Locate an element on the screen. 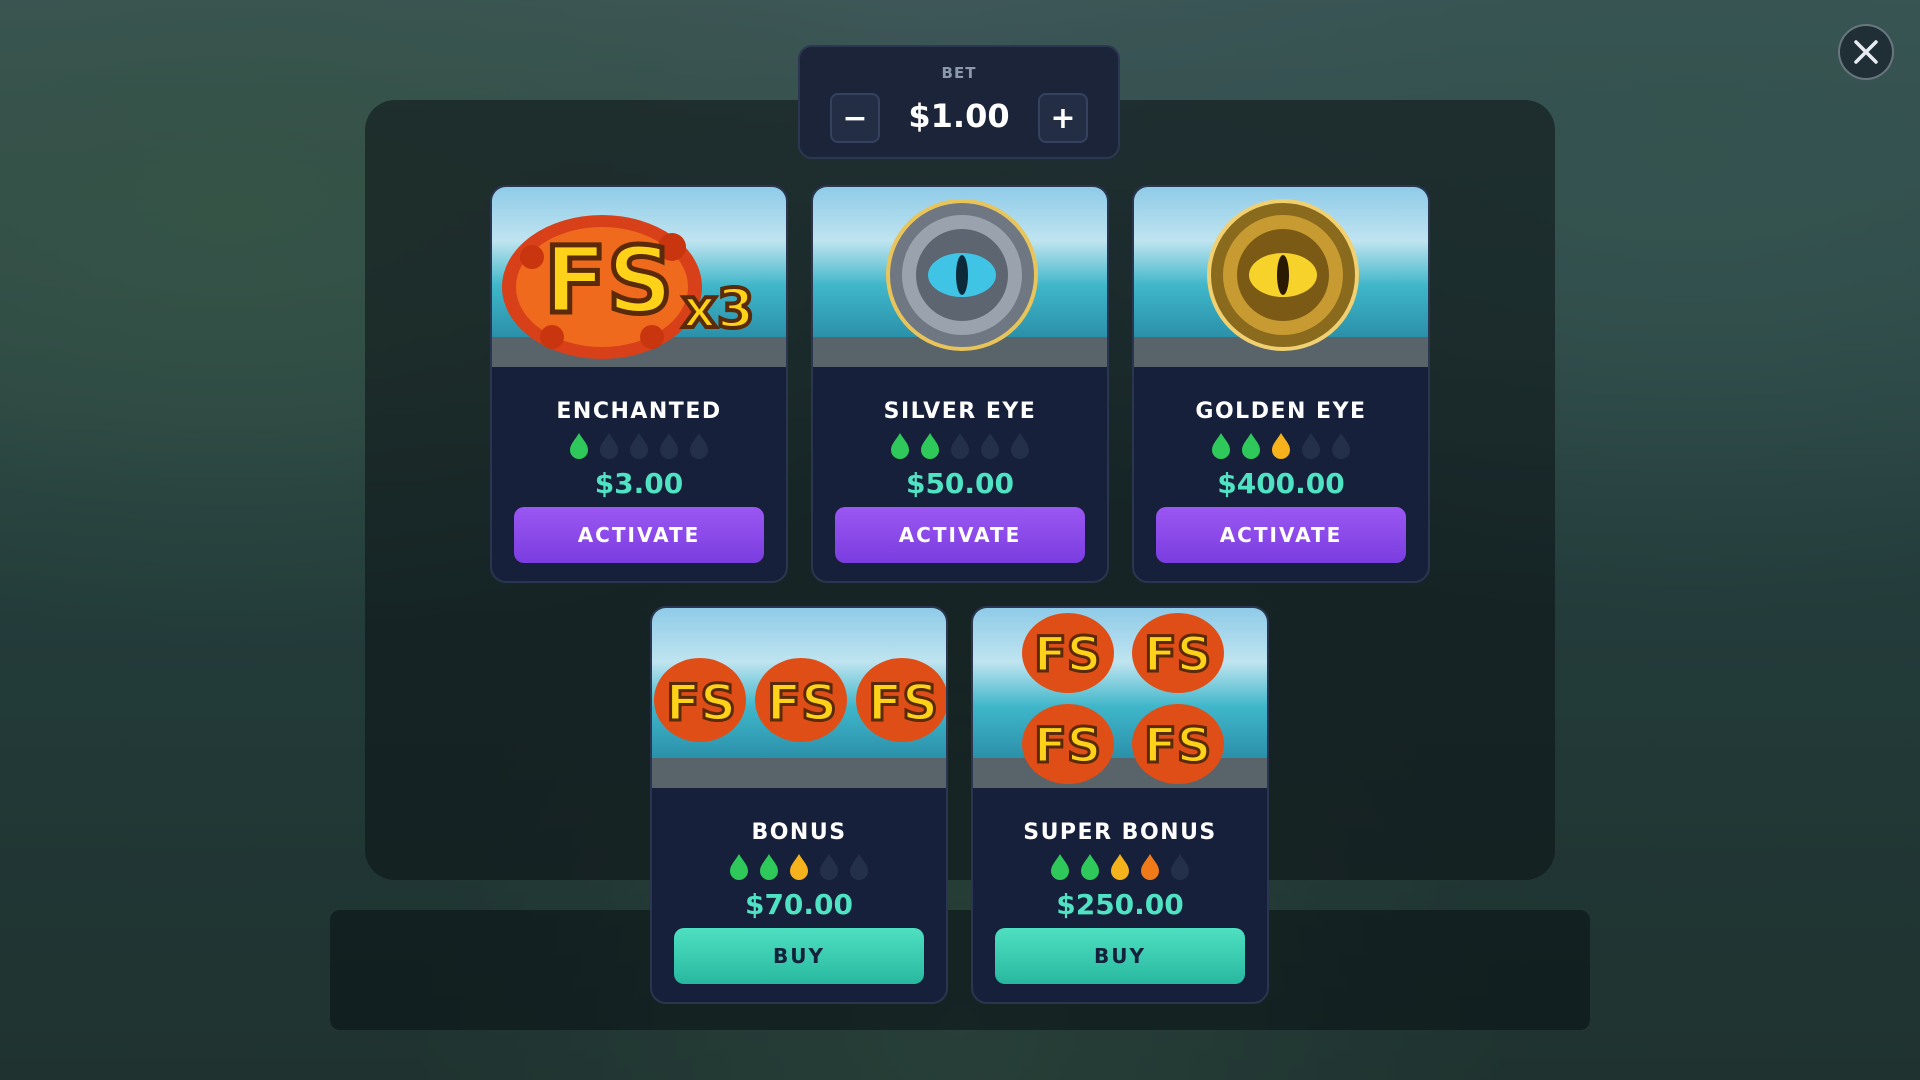 This screenshot has height=1080, width=1920. bet-increase-button: + is located at coordinates (1063, 118).